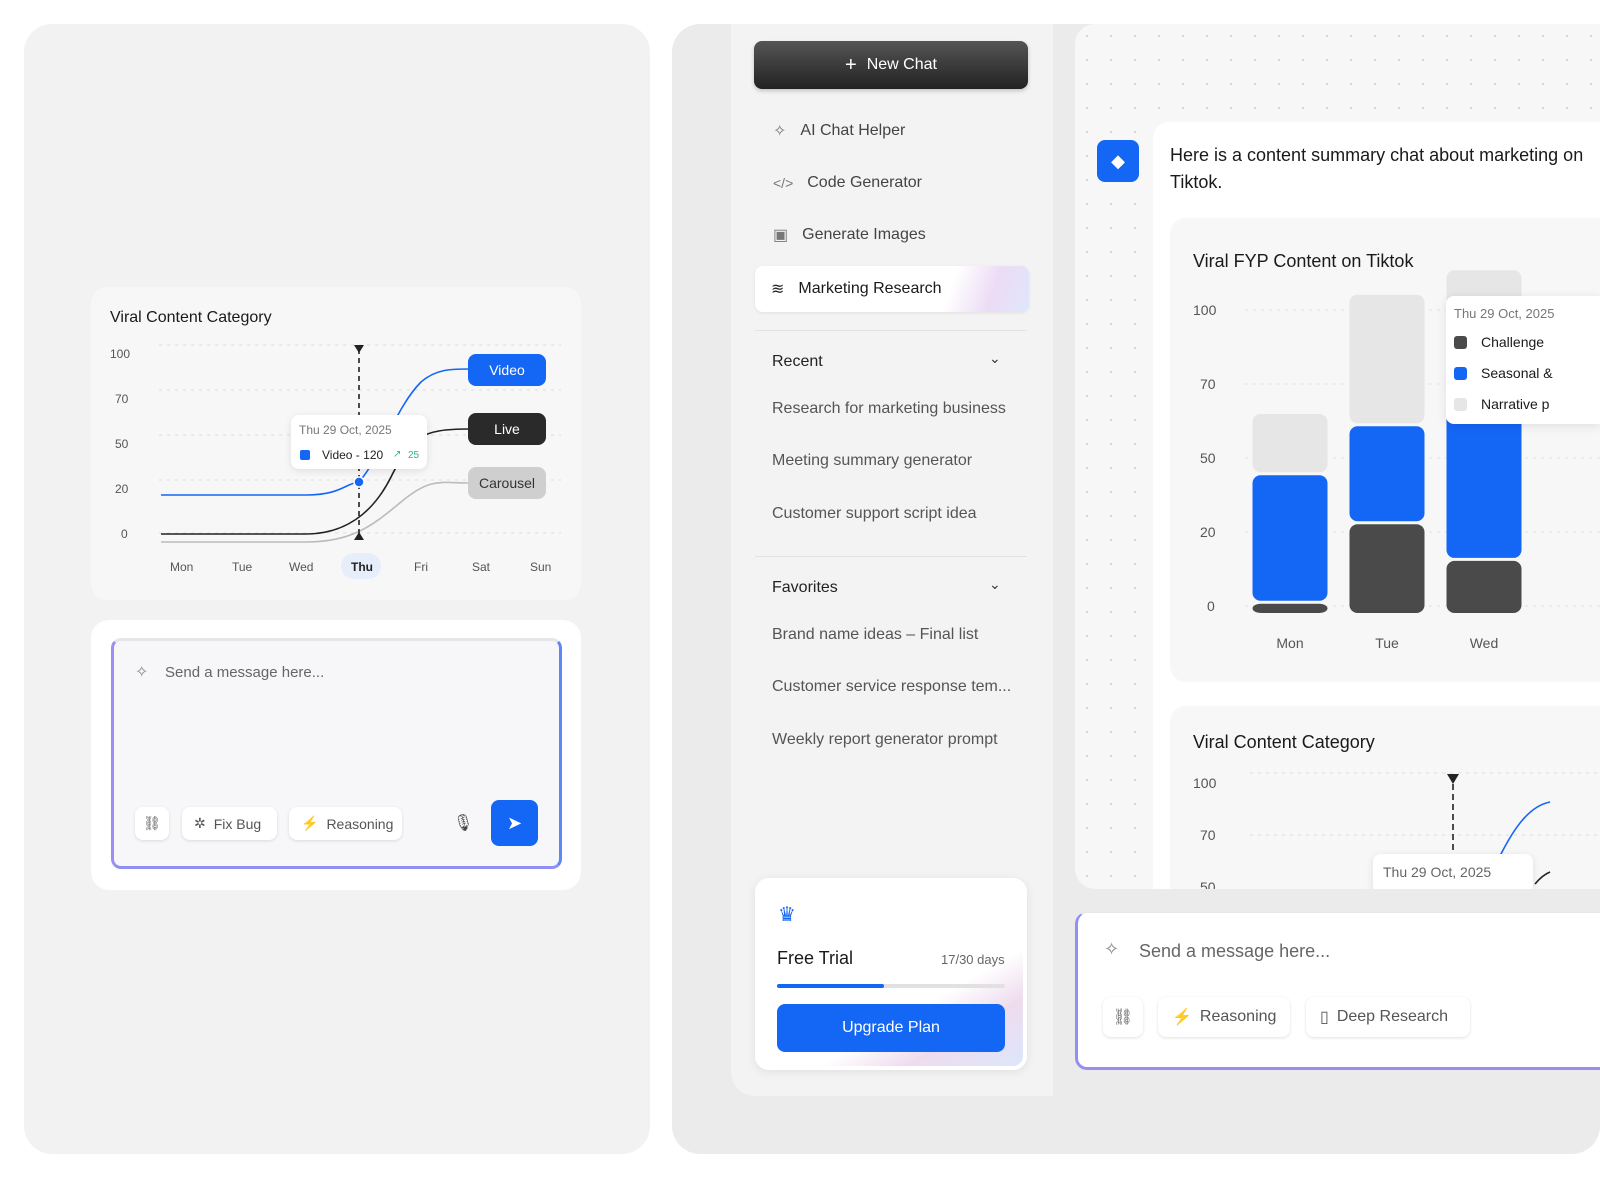 The height and width of the screenshot is (1200, 1600). Describe the element at coordinates (891, 974) in the screenshot. I see `trial-card: ♛ Free Trial 17/30 days Upgrade Plan` at that location.